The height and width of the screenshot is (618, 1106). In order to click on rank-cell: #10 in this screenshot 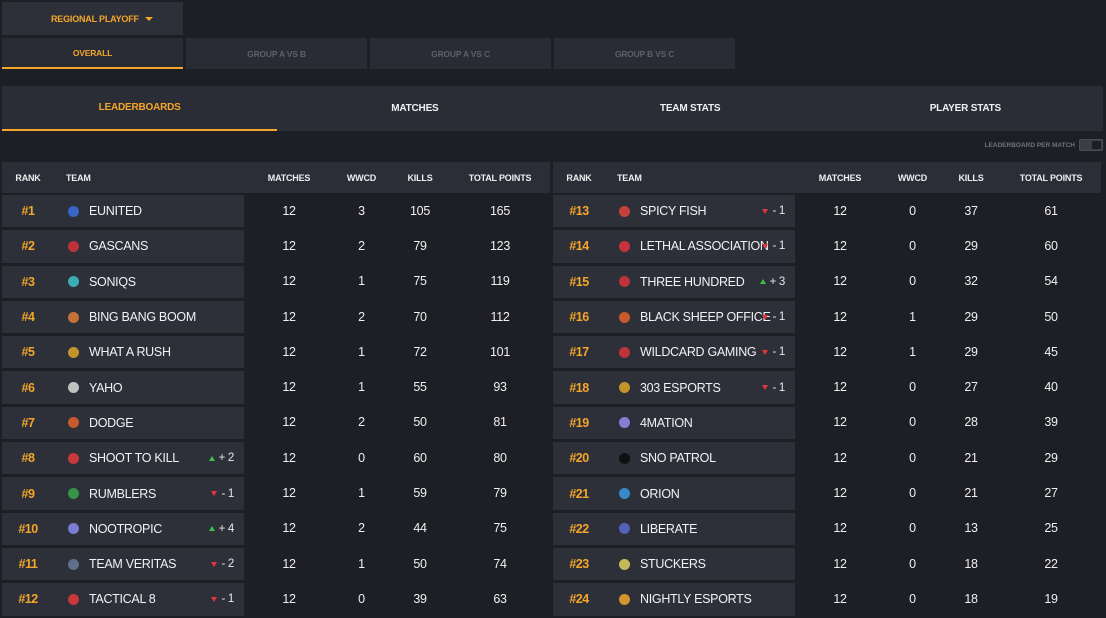, I will do `click(28, 528)`.